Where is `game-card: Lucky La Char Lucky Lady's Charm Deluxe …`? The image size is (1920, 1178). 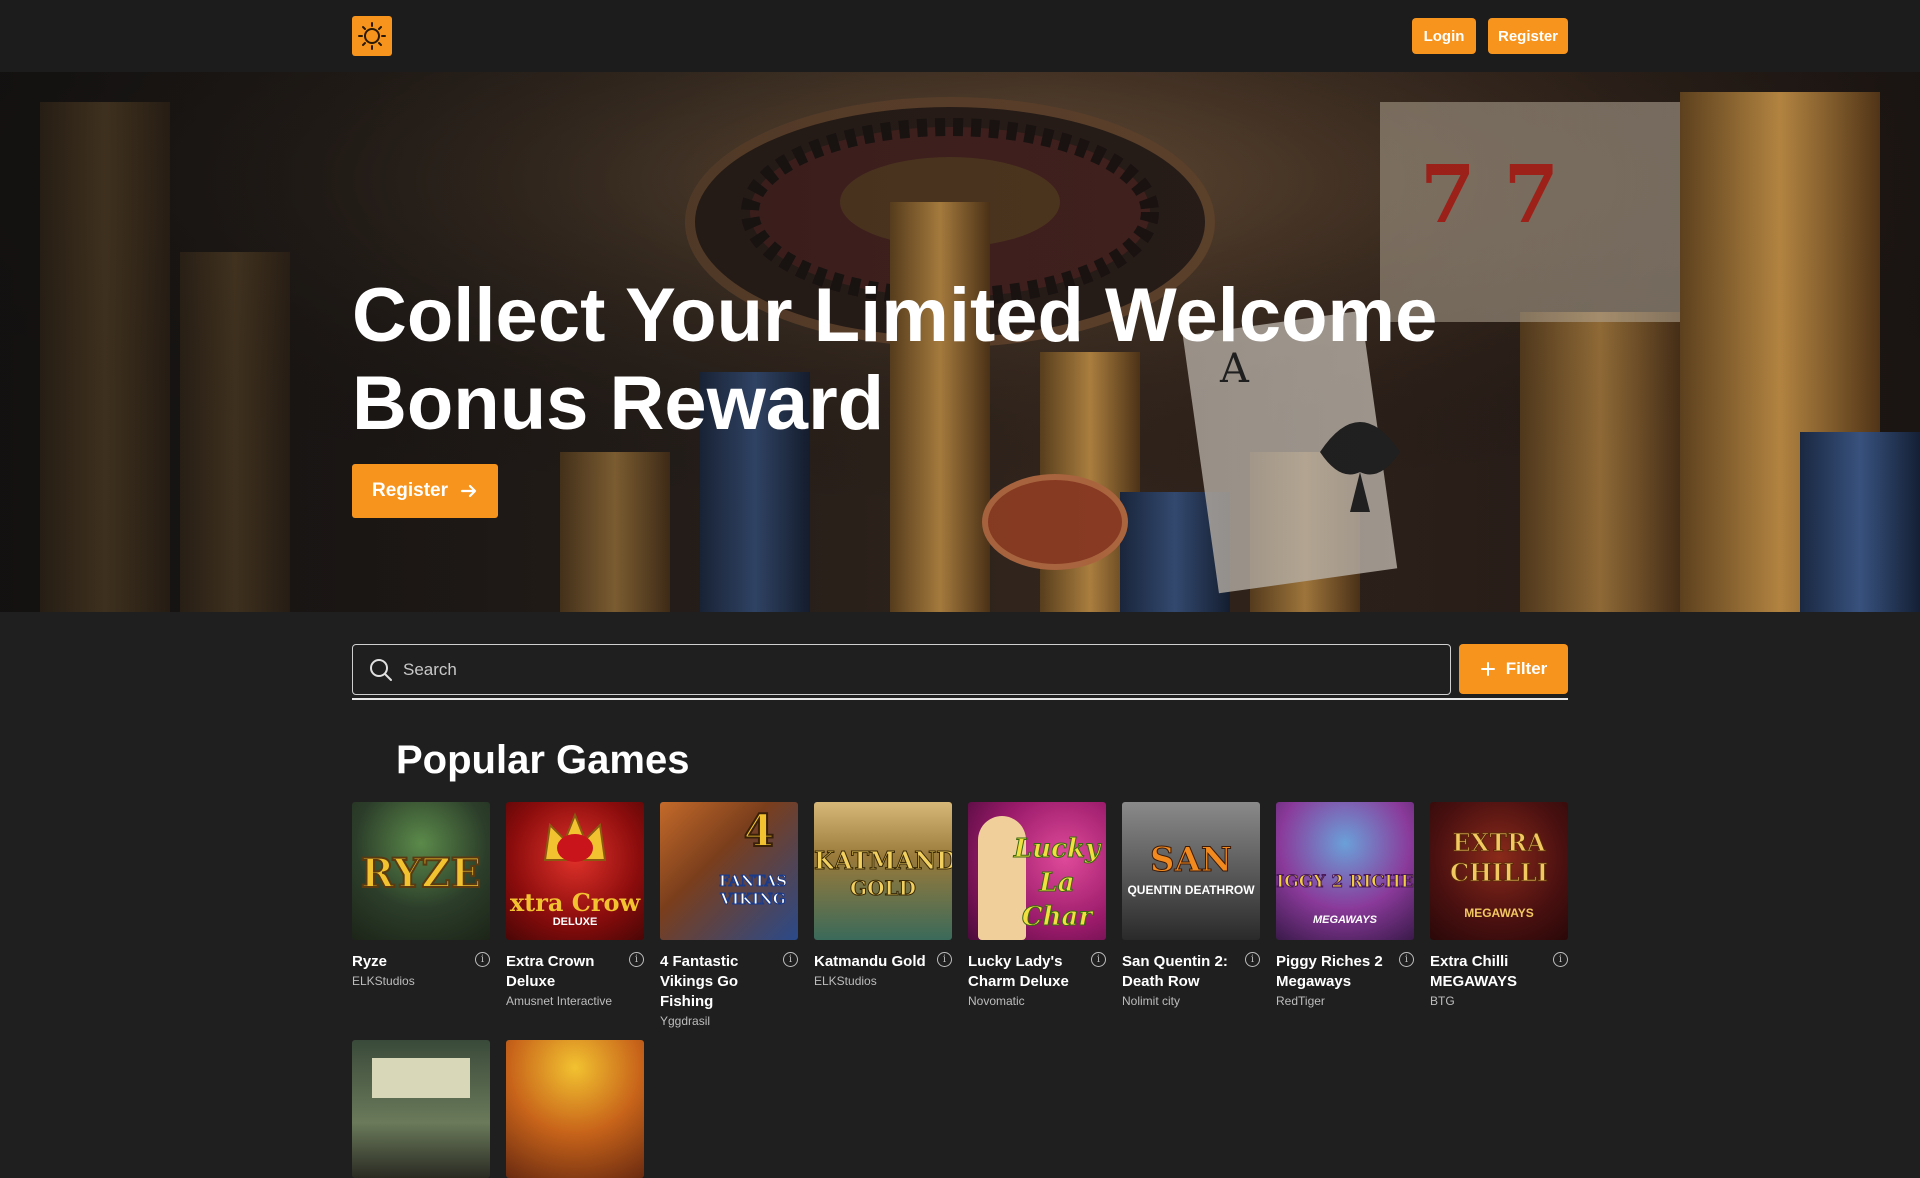 game-card: Lucky La Char Lucky Lady's Charm Deluxe … is located at coordinates (1037, 905).